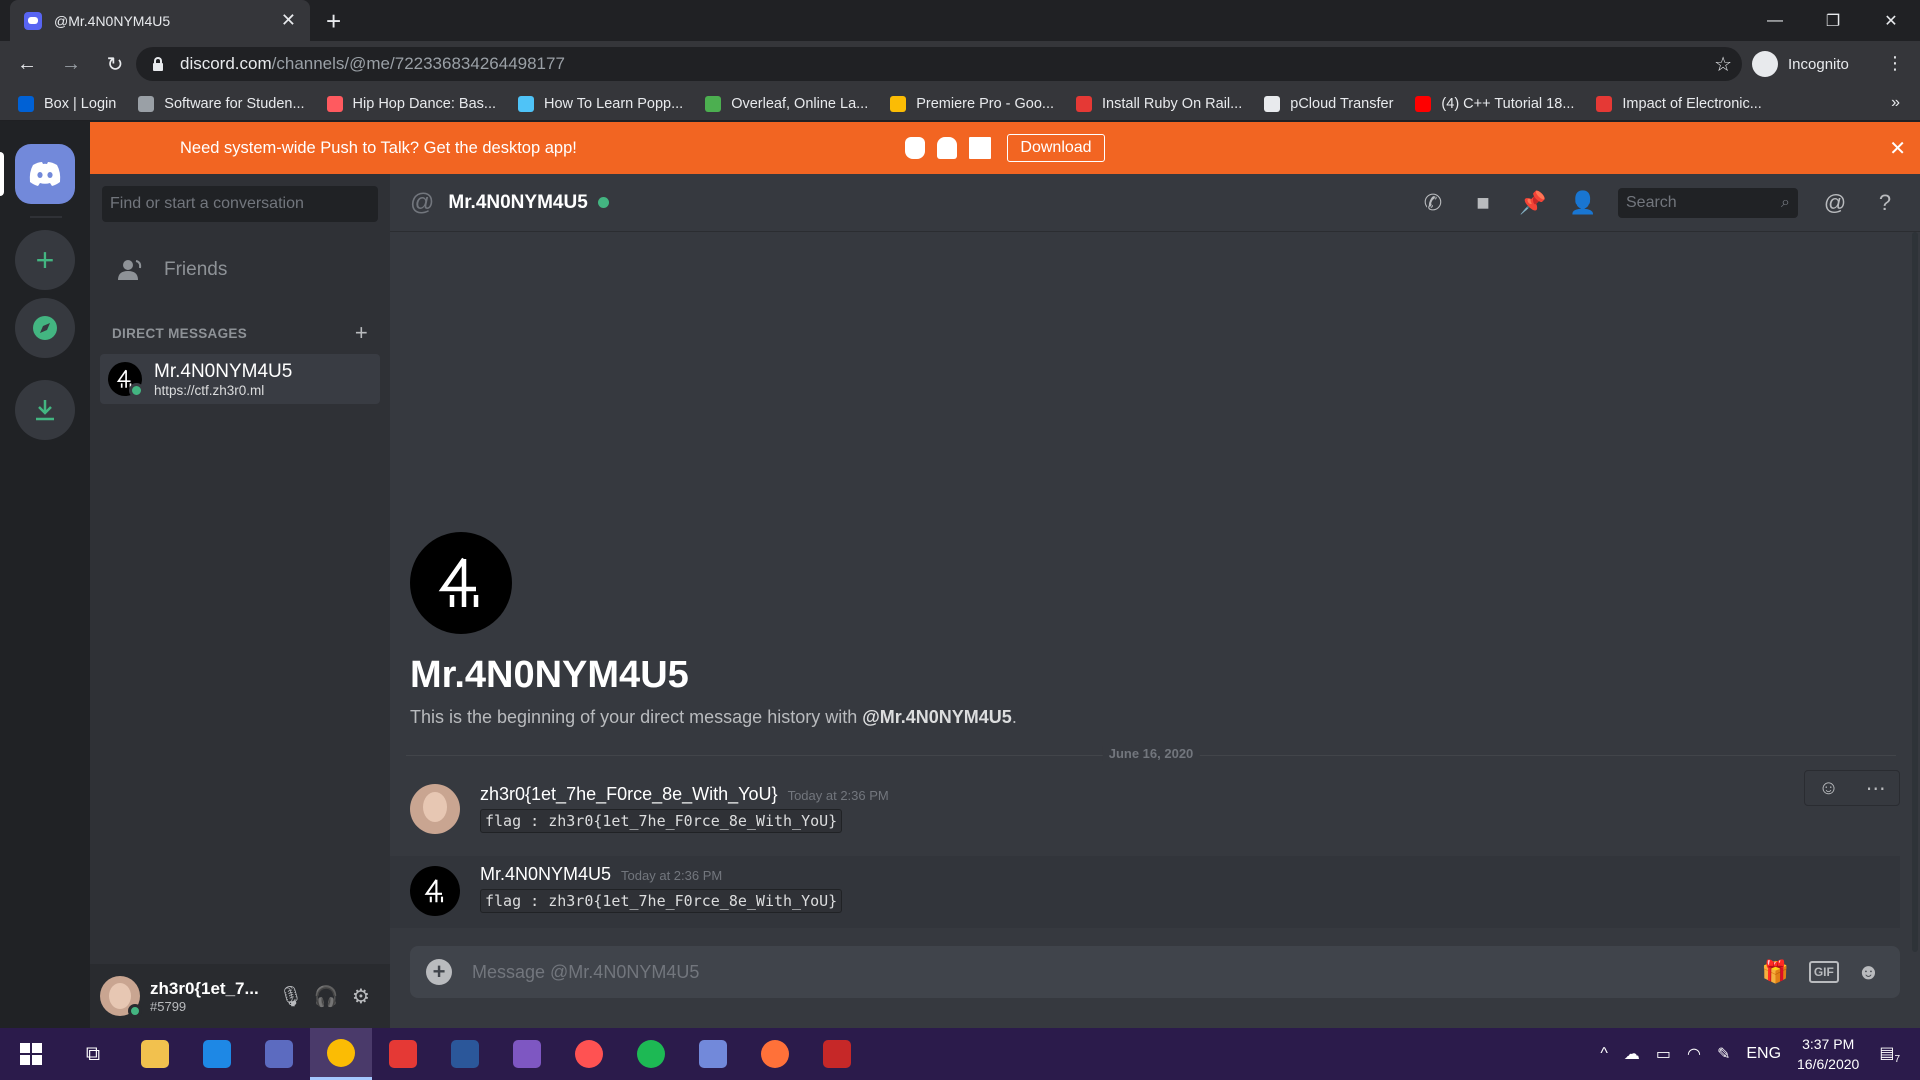 Image resolution: width=1920 pixels, height=1080 pixels. I want to click on gift-icon: 🎁, so click(1774, 972).